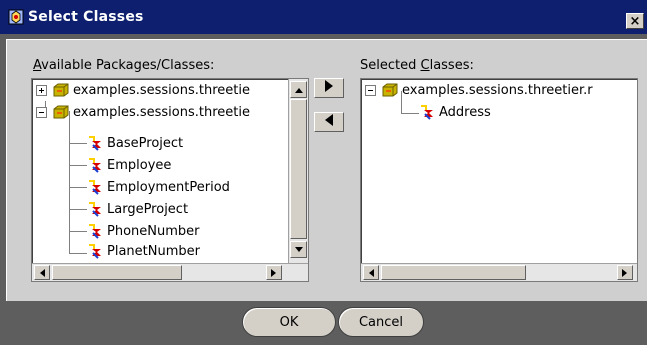 This screenshot has width=647, height=345. I want to click on tree-item-package: examples.sessions.threetier.r, so click(479, 90).